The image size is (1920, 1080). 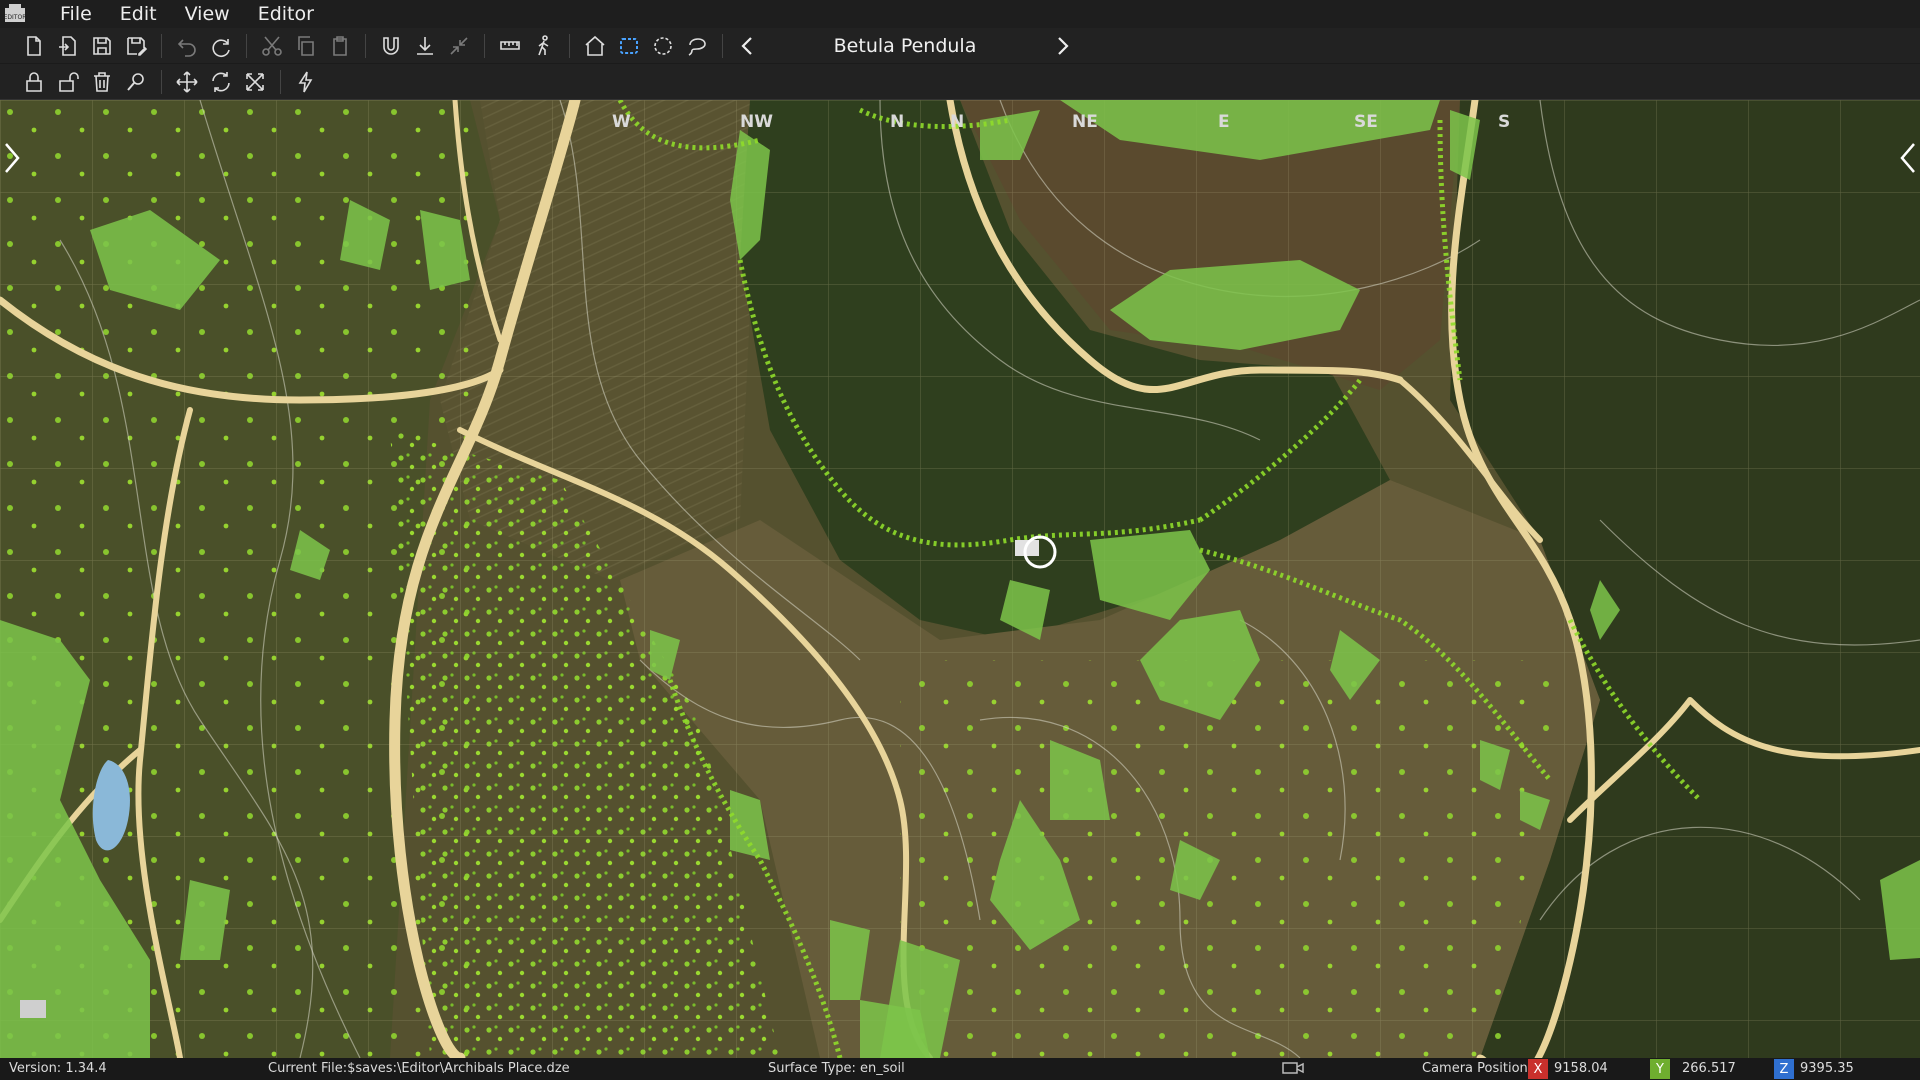 What do you see at coordinates (1709, 1068) in the screenshot?
I see `camera-y-value: 266.517` at bounding box center [1709, 1068].